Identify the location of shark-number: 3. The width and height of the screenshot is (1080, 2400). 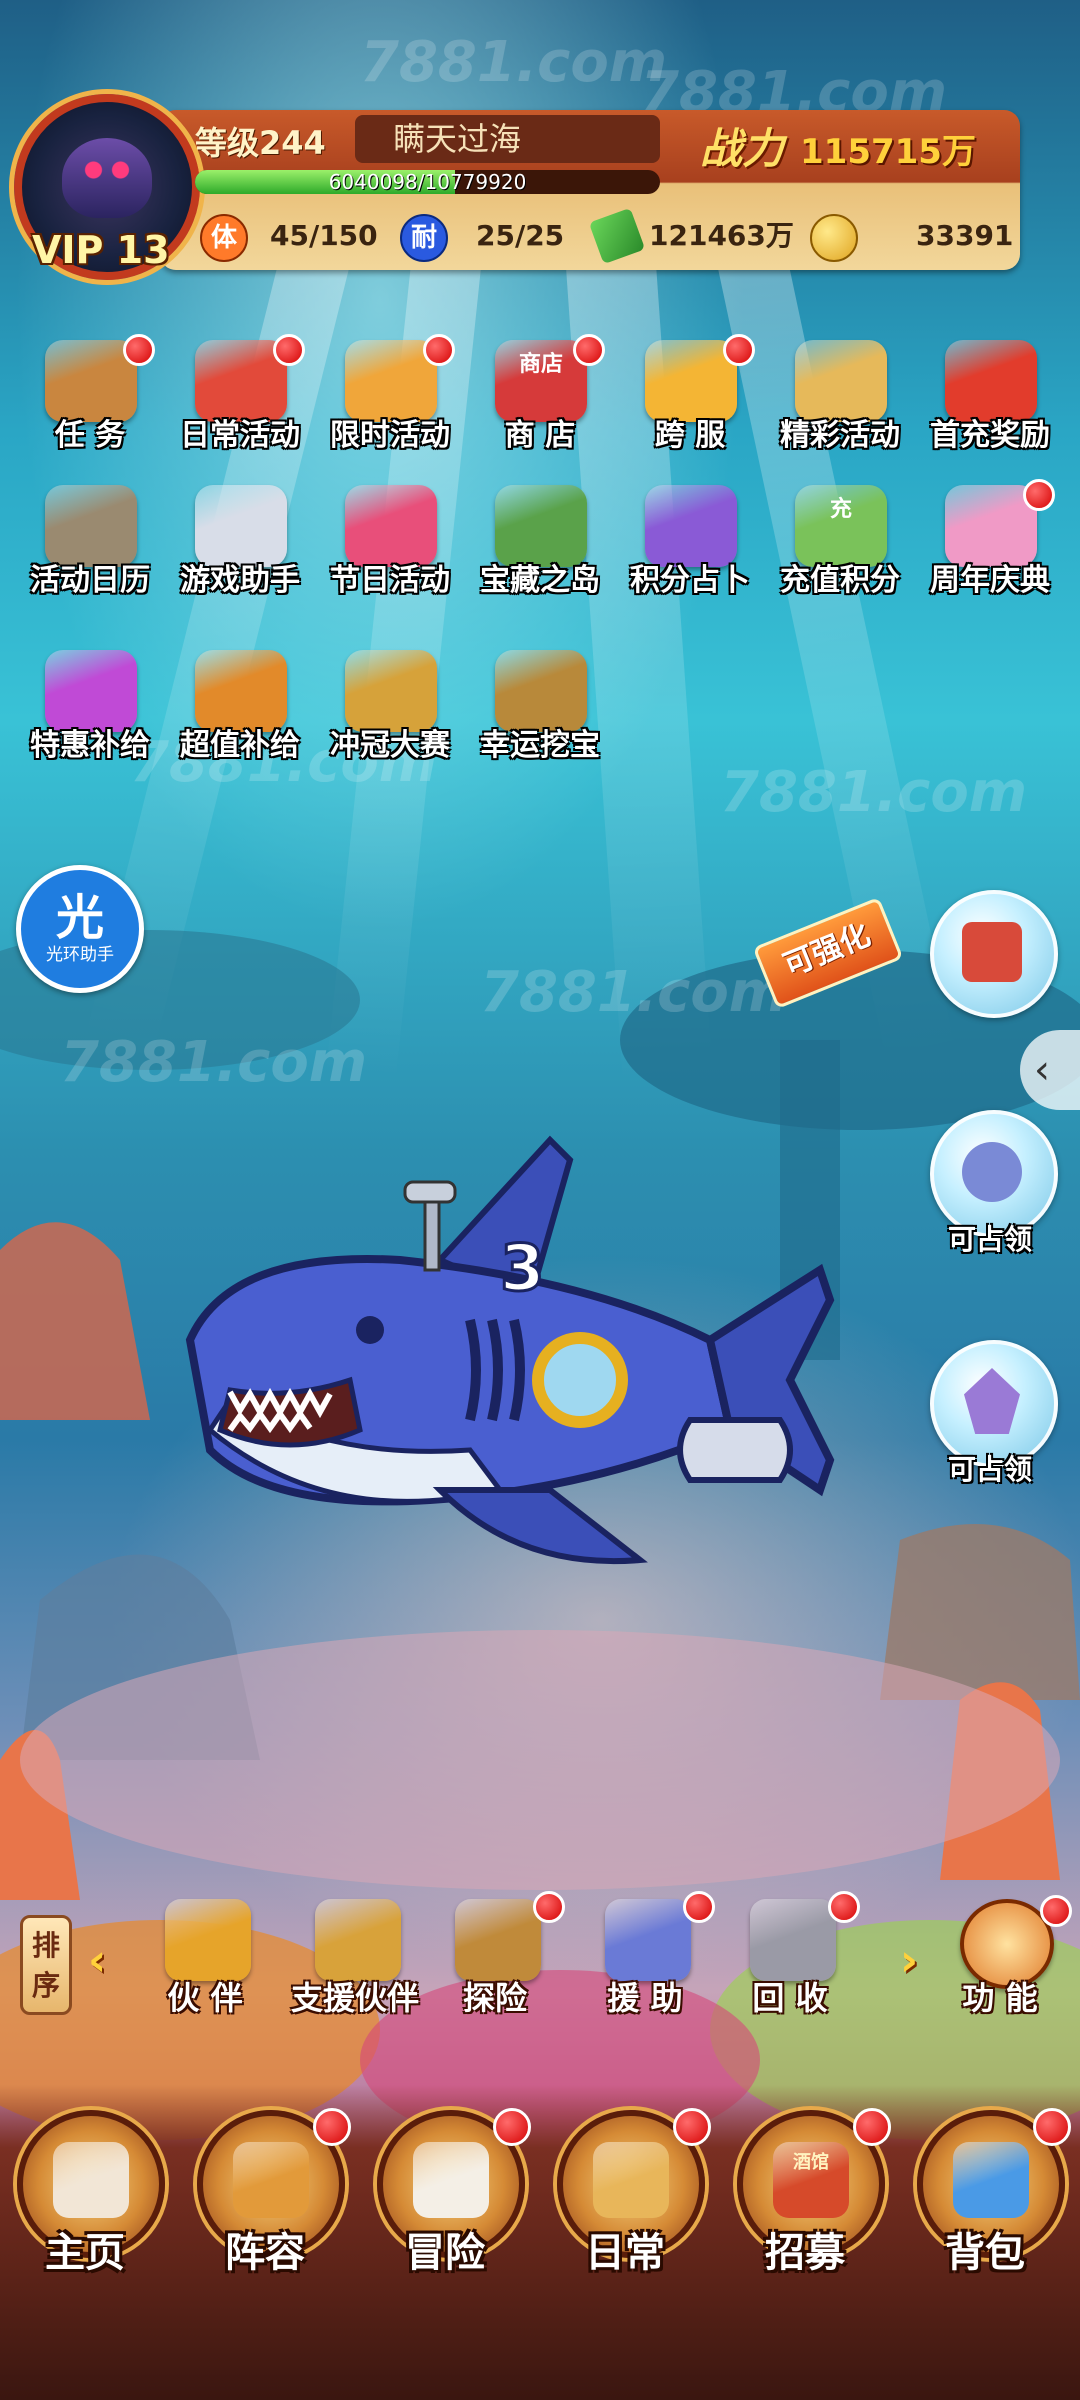
(522, 1269).